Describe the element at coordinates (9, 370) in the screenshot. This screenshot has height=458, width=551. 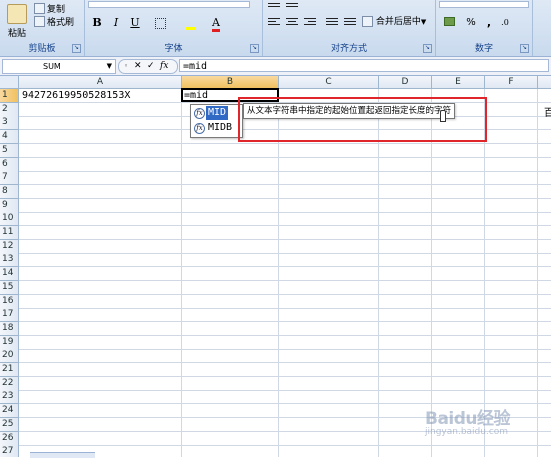
I see `row-header-21: 21` at that location.